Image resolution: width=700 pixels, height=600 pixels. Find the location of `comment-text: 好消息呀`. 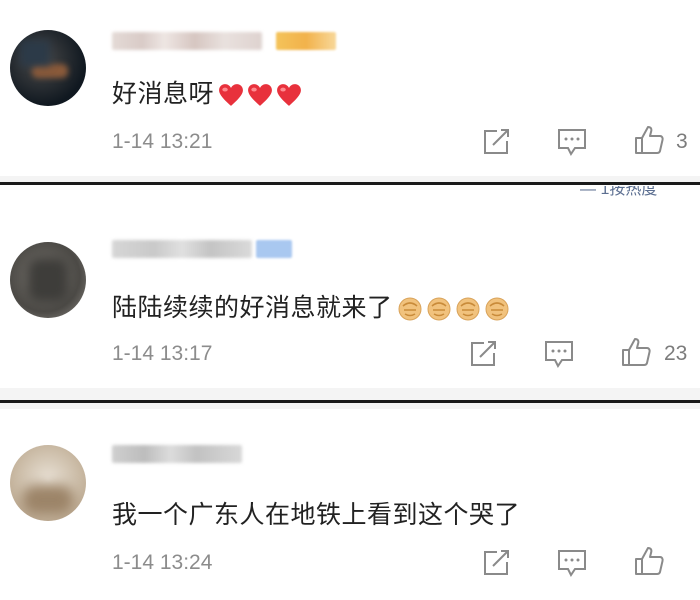

comment-text: 好消息呀 is located at coordinates (207, 92).